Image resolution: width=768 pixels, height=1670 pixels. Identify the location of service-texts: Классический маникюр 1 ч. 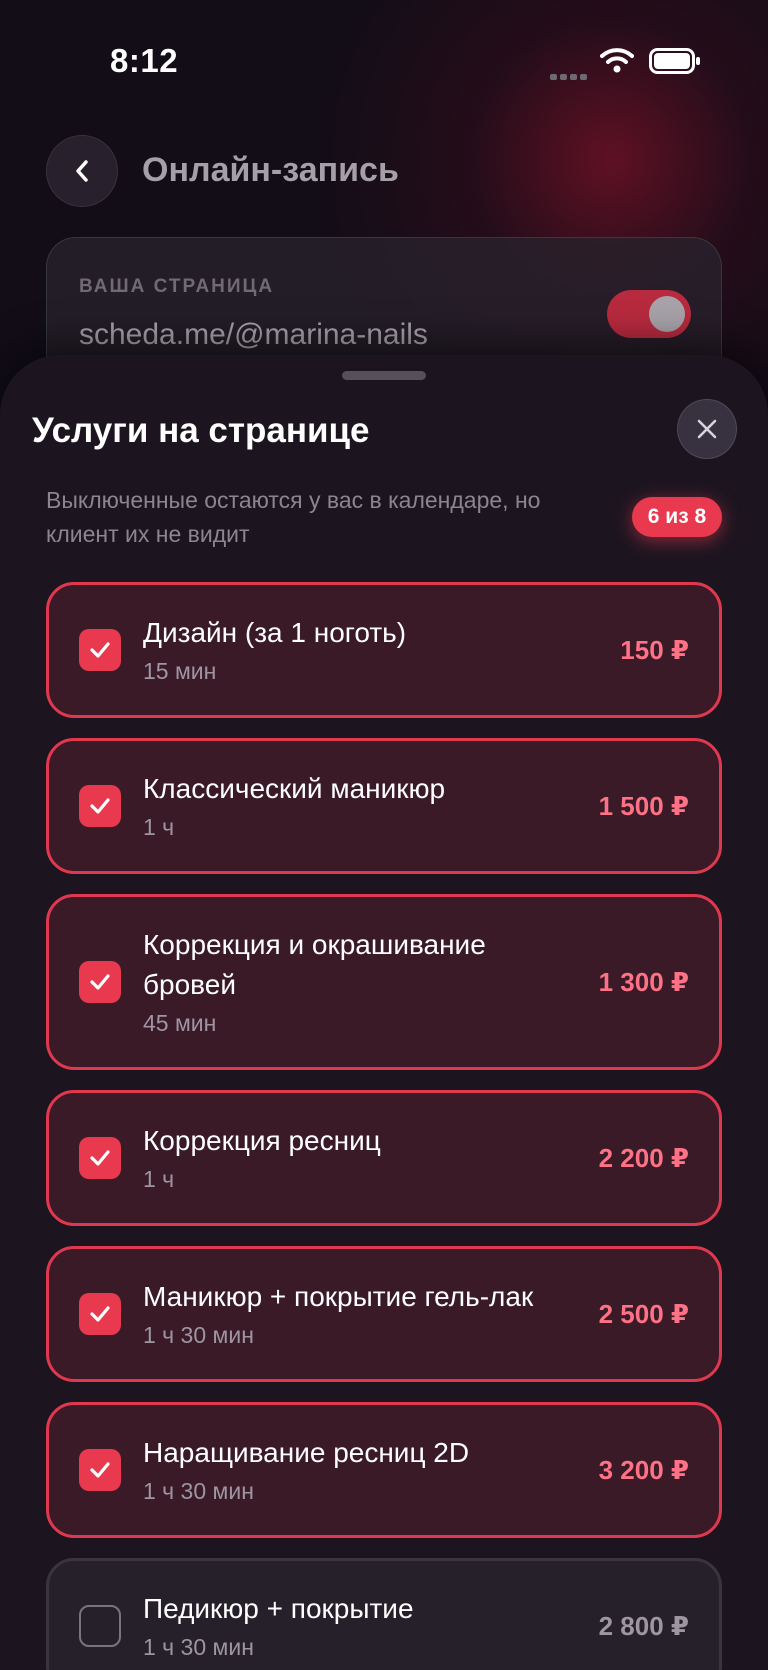
(363, 806).